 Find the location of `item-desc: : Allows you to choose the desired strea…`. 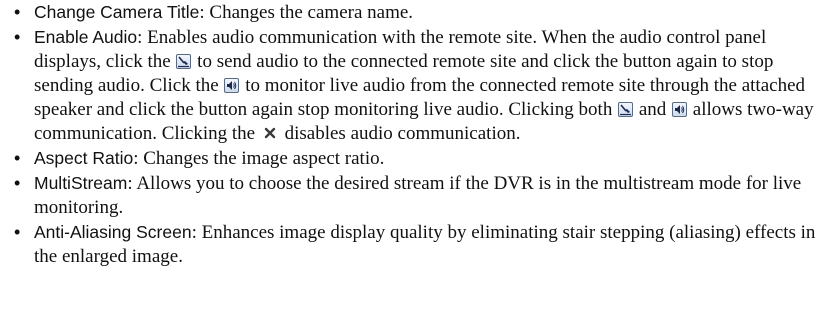

item-desc: : Allows you to choose the desired strea… is located at coordinates (418, 195).